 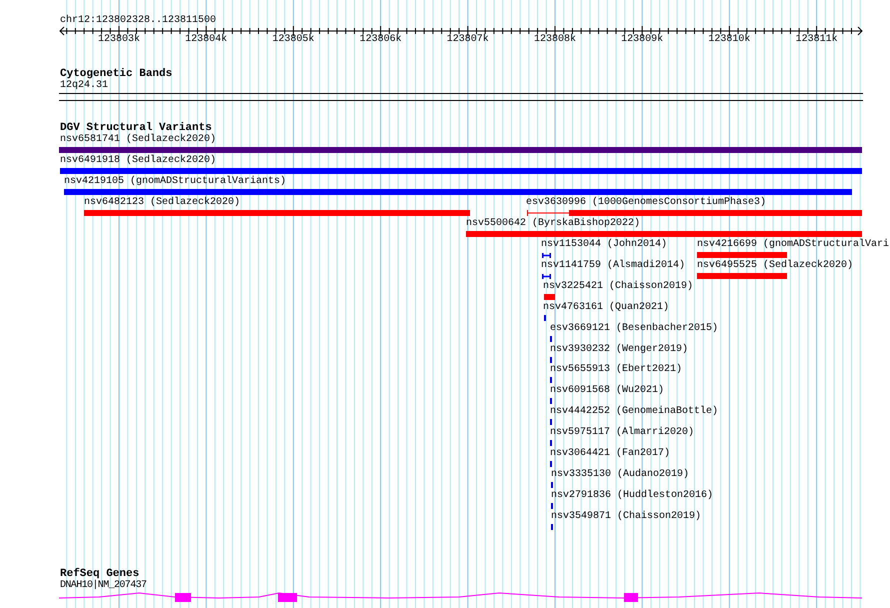 What do you see at coordinates (604, 244) in the screenshot?
I see `variant-label: nsv1153044 (John2014)` at bounding box center [604, 244].